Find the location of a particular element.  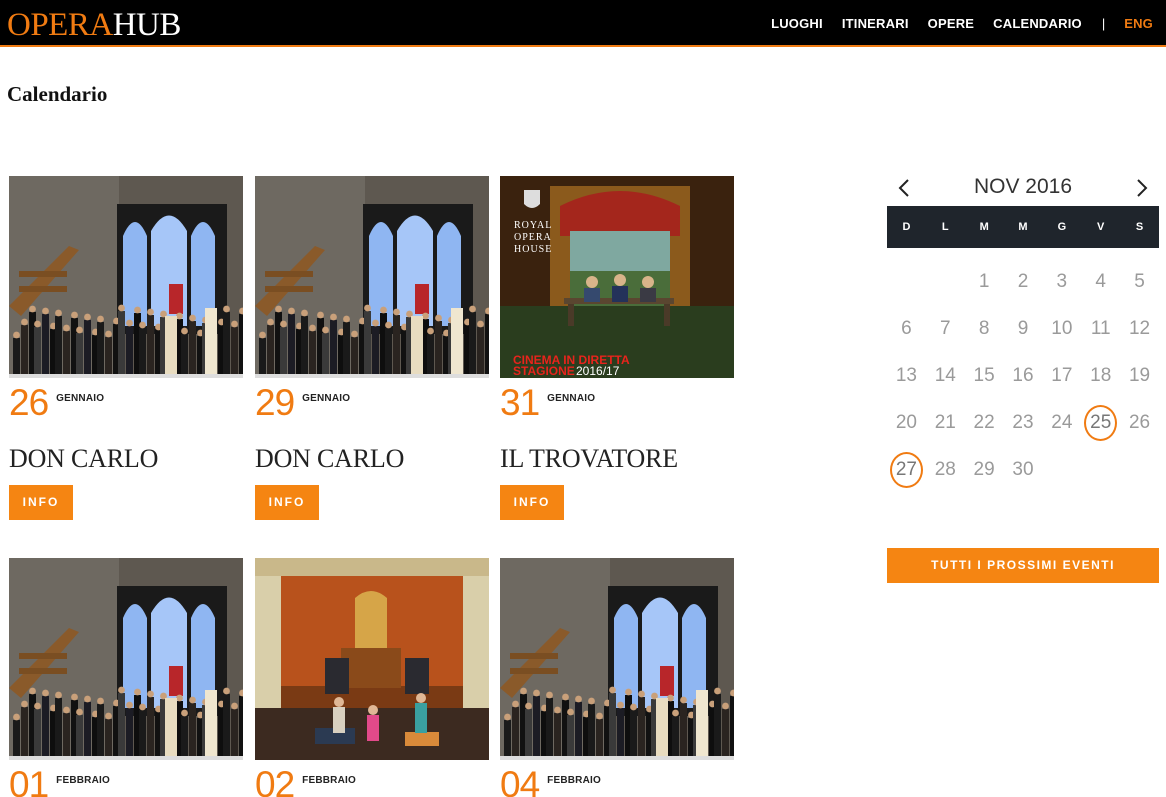

calendar-day: 30 is located at coordinates (1023, 469).